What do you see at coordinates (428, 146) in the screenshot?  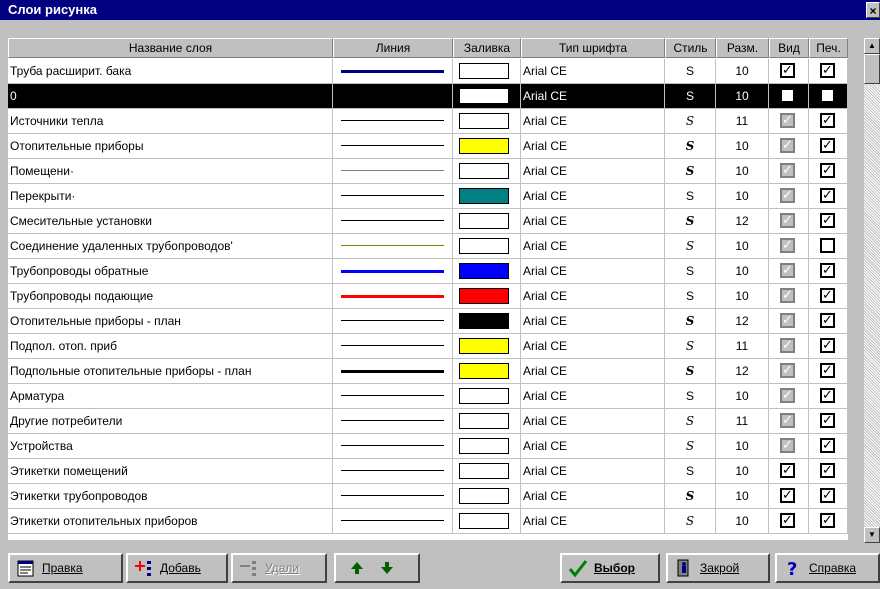 I see `layer-row: Отопительные приборы Arial CE S 10 ✓ ✓` at bounding box center [428, 146].